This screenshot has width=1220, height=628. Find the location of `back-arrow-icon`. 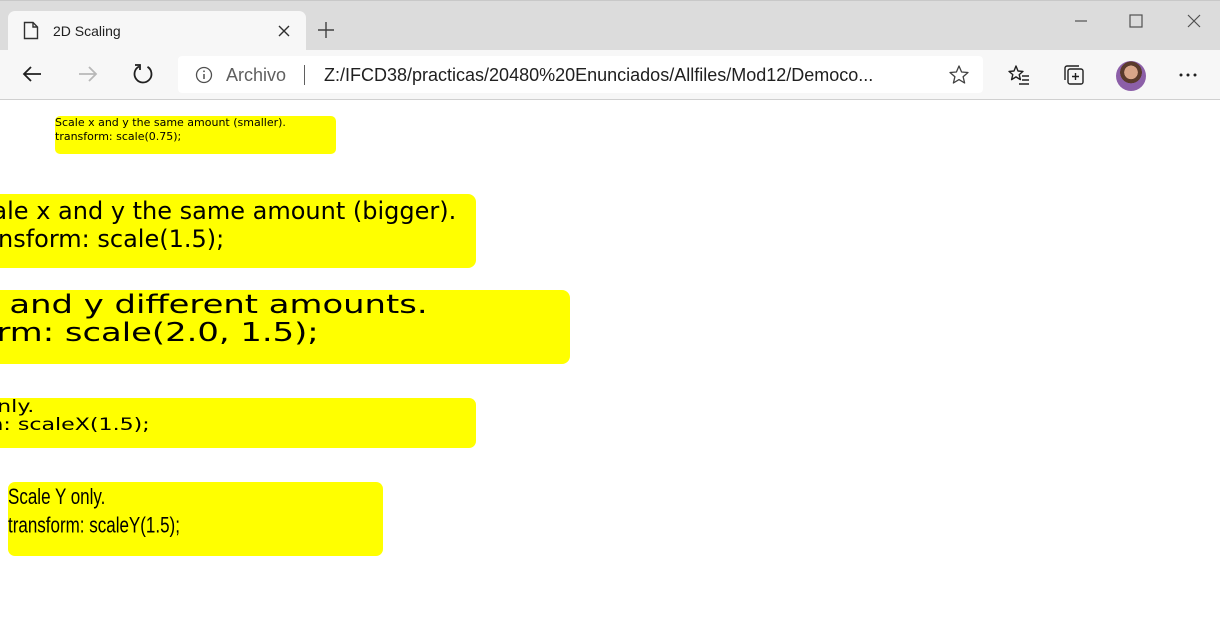

back-arrow-icon is located at coordinates (32, 74).